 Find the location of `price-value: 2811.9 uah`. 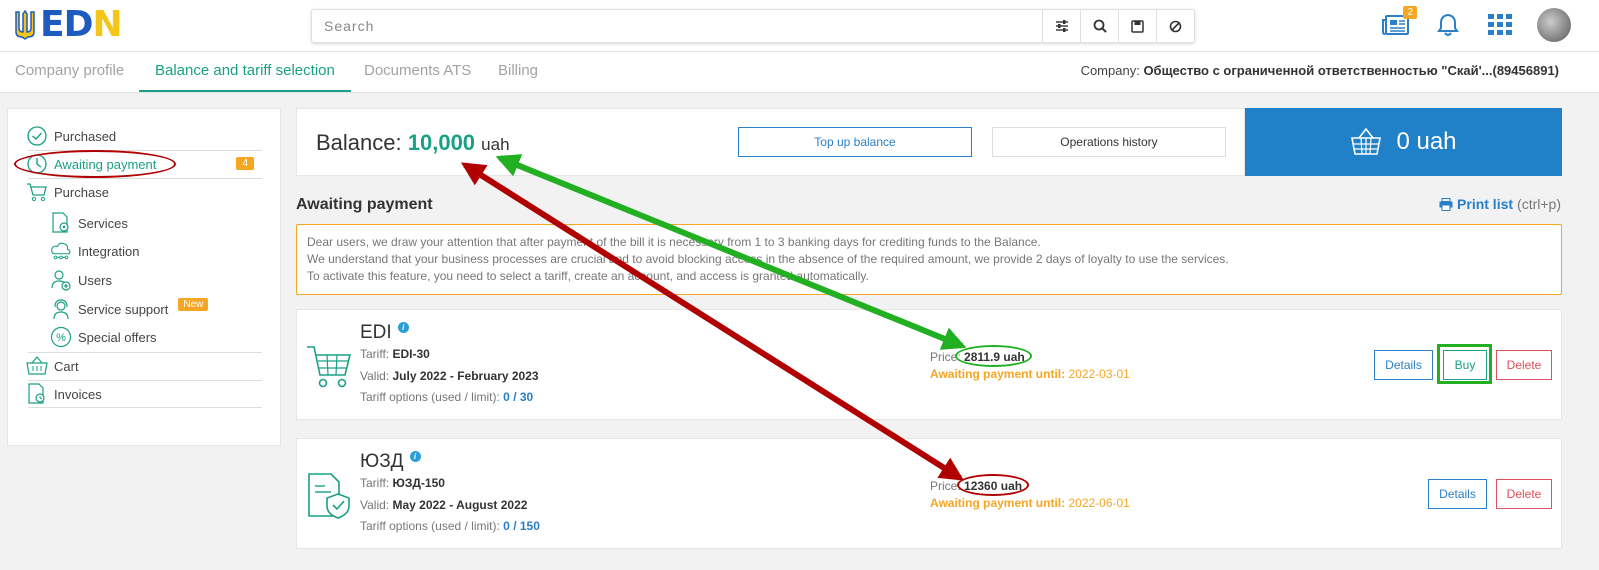

price-value: 2811.9 uah is located at coordinates (994, 357).